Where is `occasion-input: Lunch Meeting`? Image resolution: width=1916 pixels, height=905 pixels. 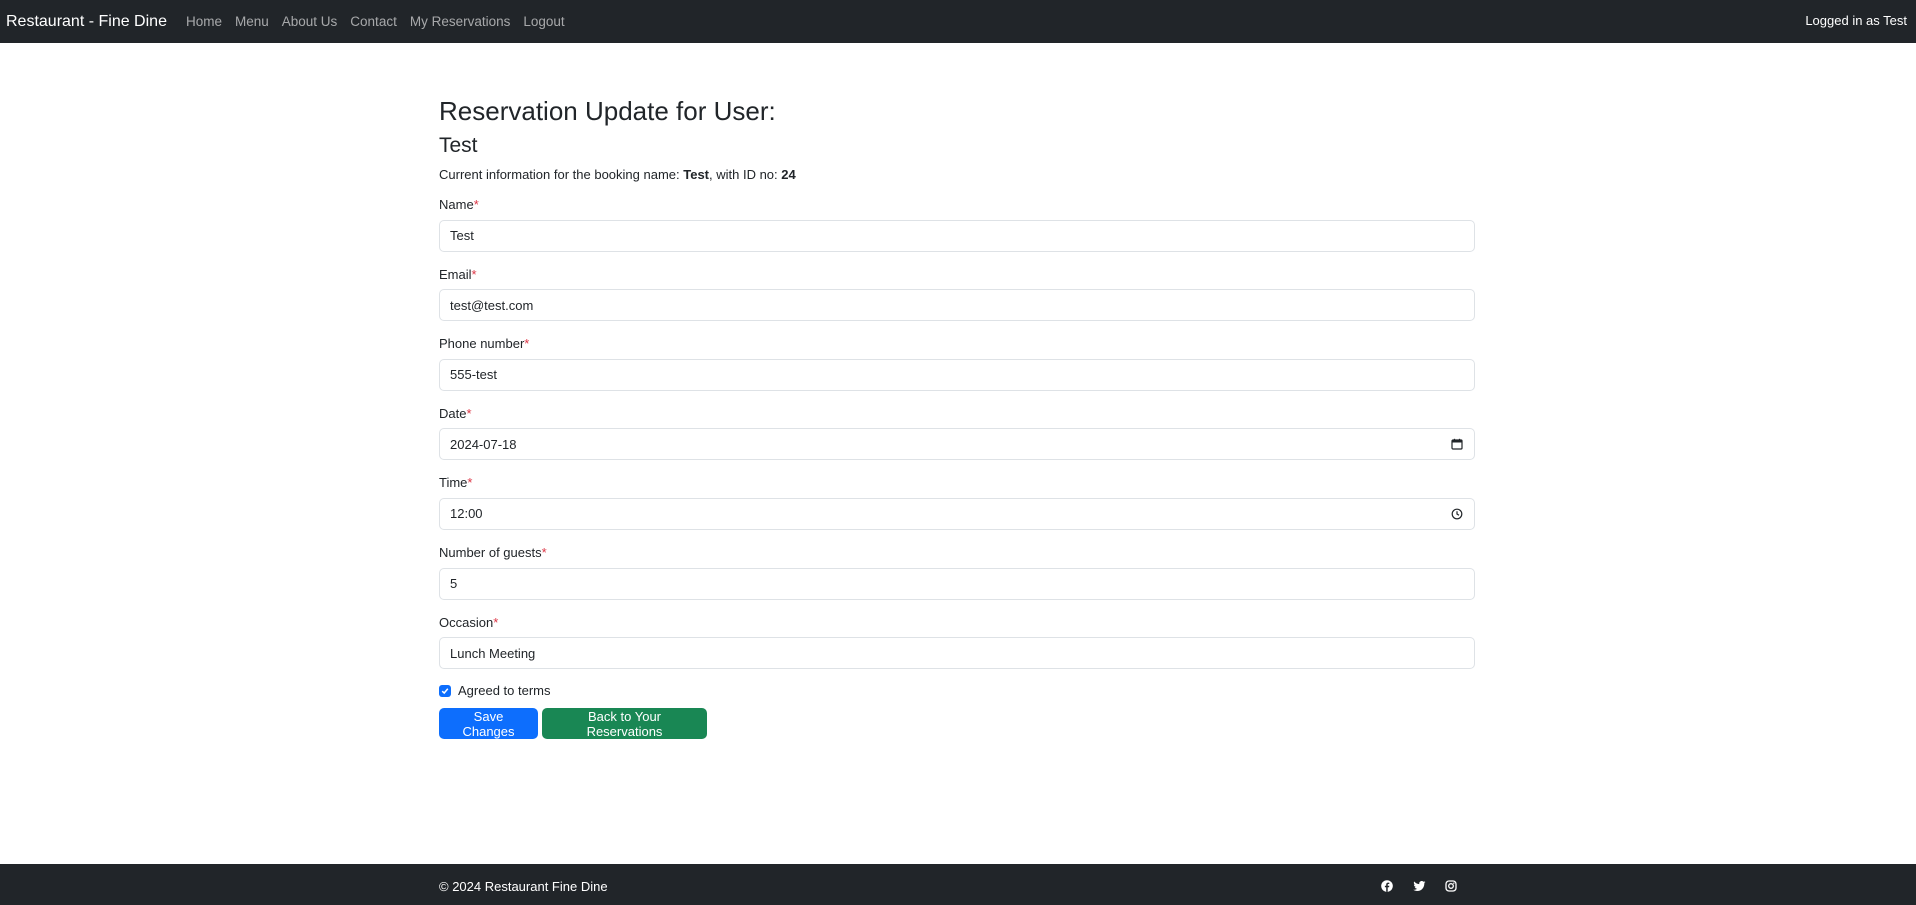
occasion-input: Lunch Meeting is located at coordinates (957, 653).